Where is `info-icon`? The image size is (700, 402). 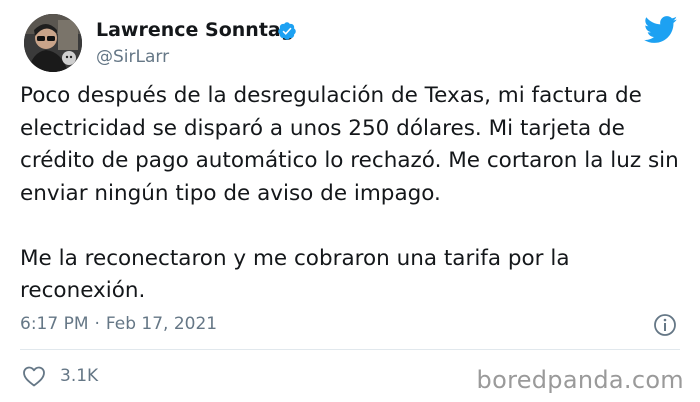
info-icon is located at coordinates (665, 325).